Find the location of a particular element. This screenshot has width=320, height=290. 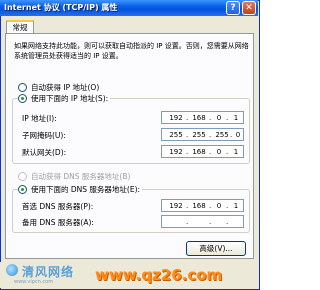

preferred-dns-input: 192 . 168 . 0 . 1 is located at coordinates (202, 205).